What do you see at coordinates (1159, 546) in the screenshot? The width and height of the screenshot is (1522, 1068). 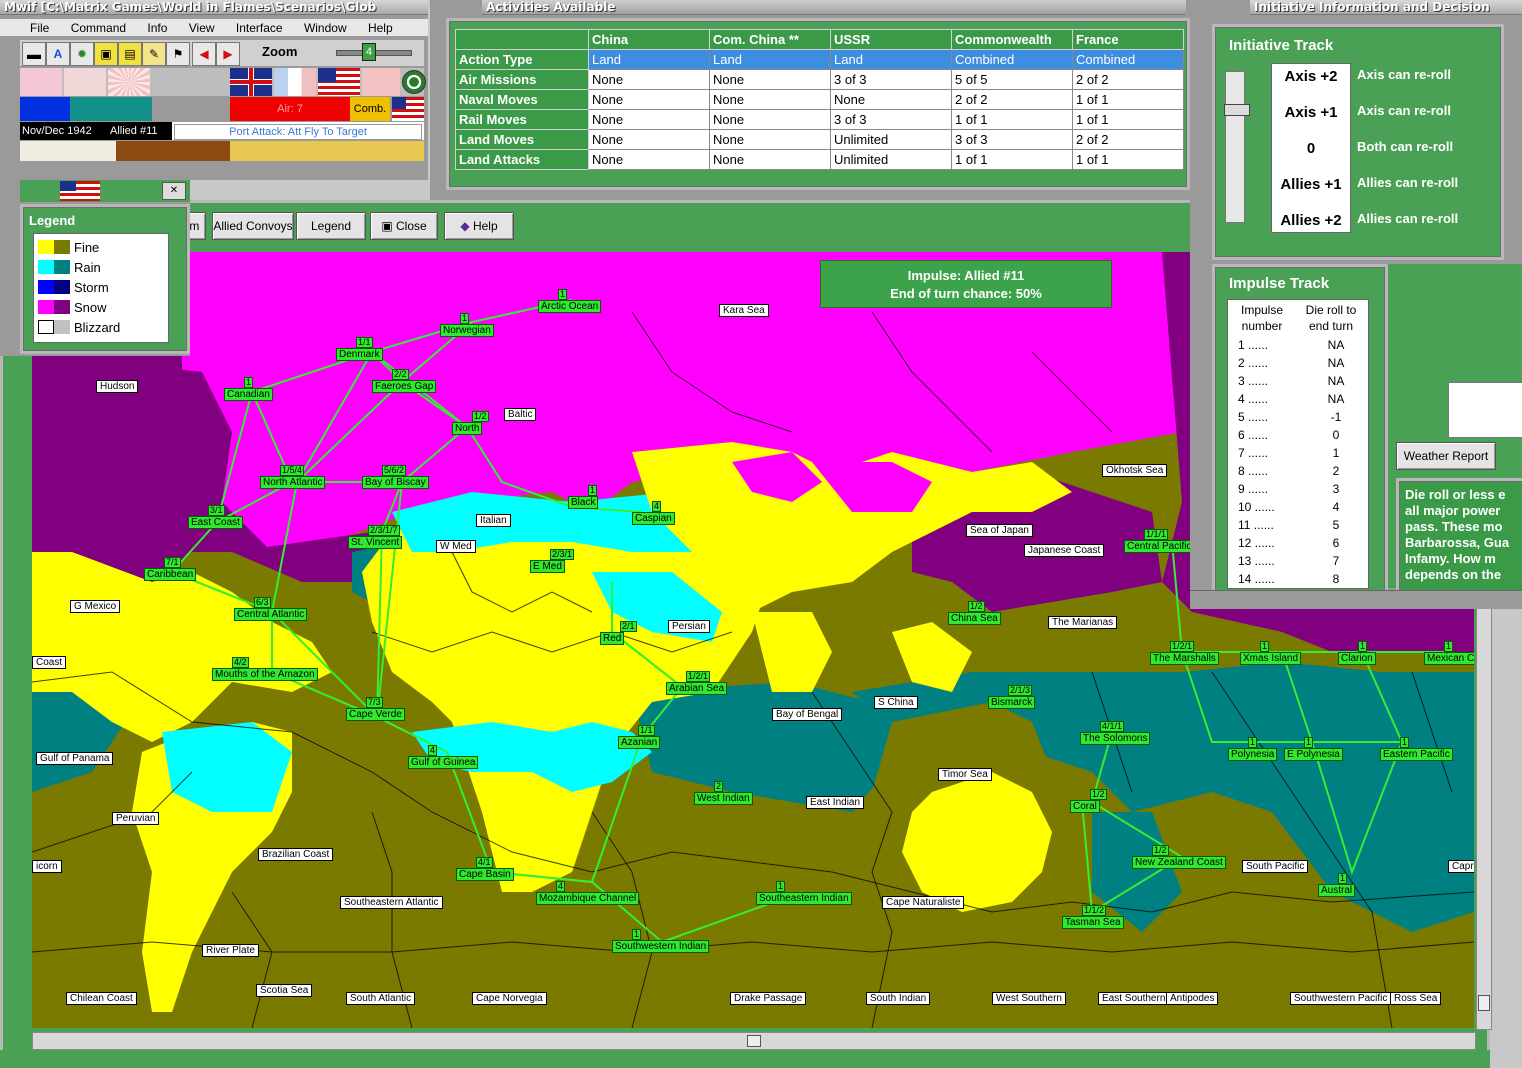 I see `sea-area-occupied-label: Central Pacific` at bounding box center [1159, 546].